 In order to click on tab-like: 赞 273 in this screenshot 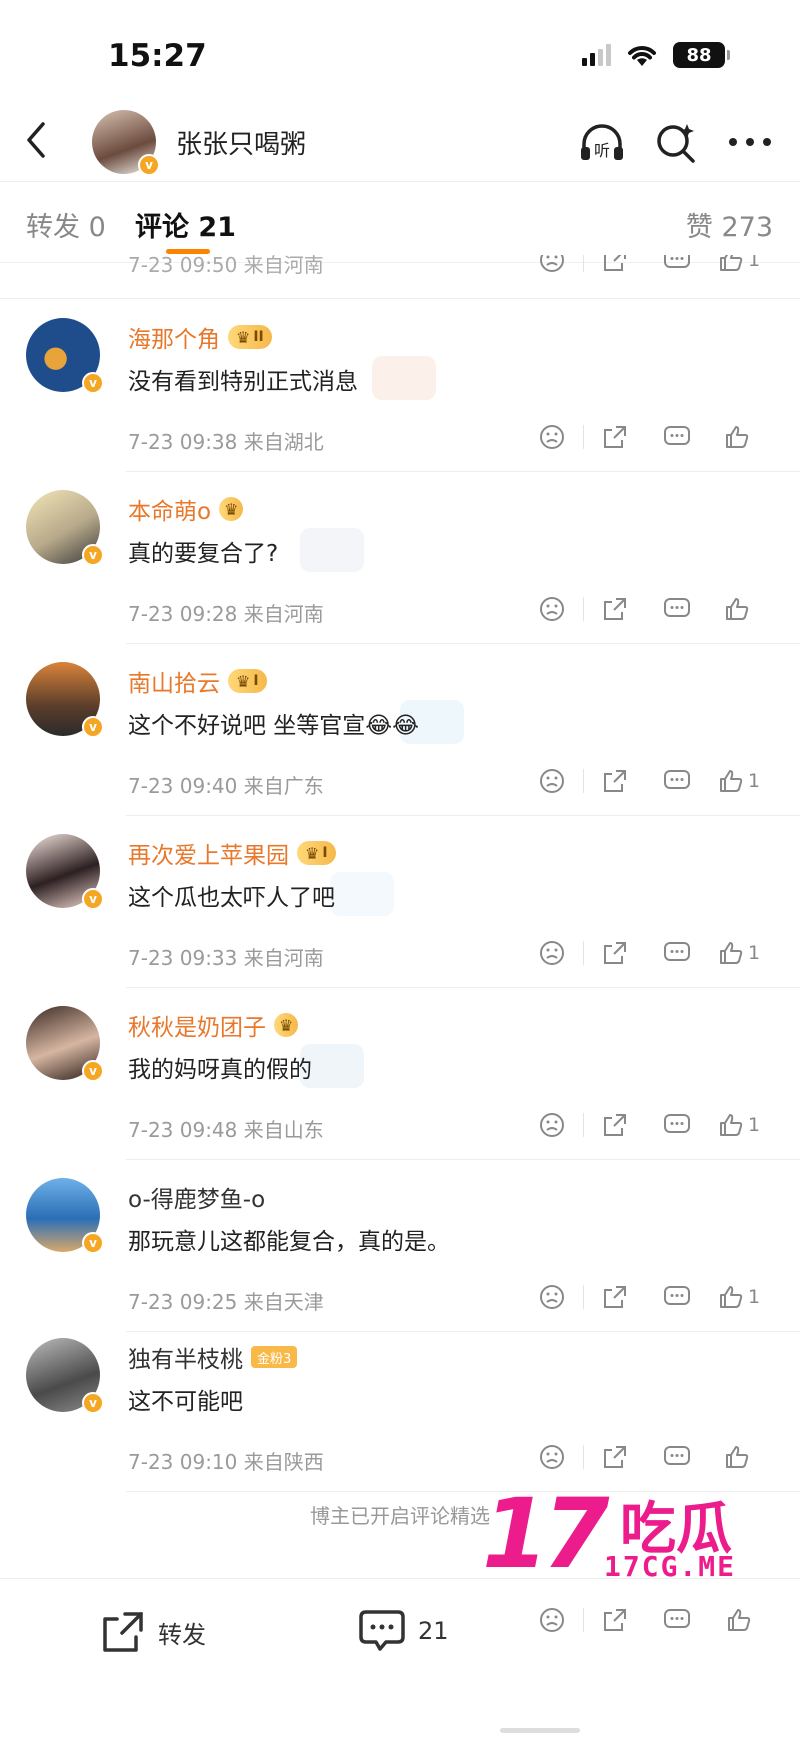, I will do `click(729, 224)`.